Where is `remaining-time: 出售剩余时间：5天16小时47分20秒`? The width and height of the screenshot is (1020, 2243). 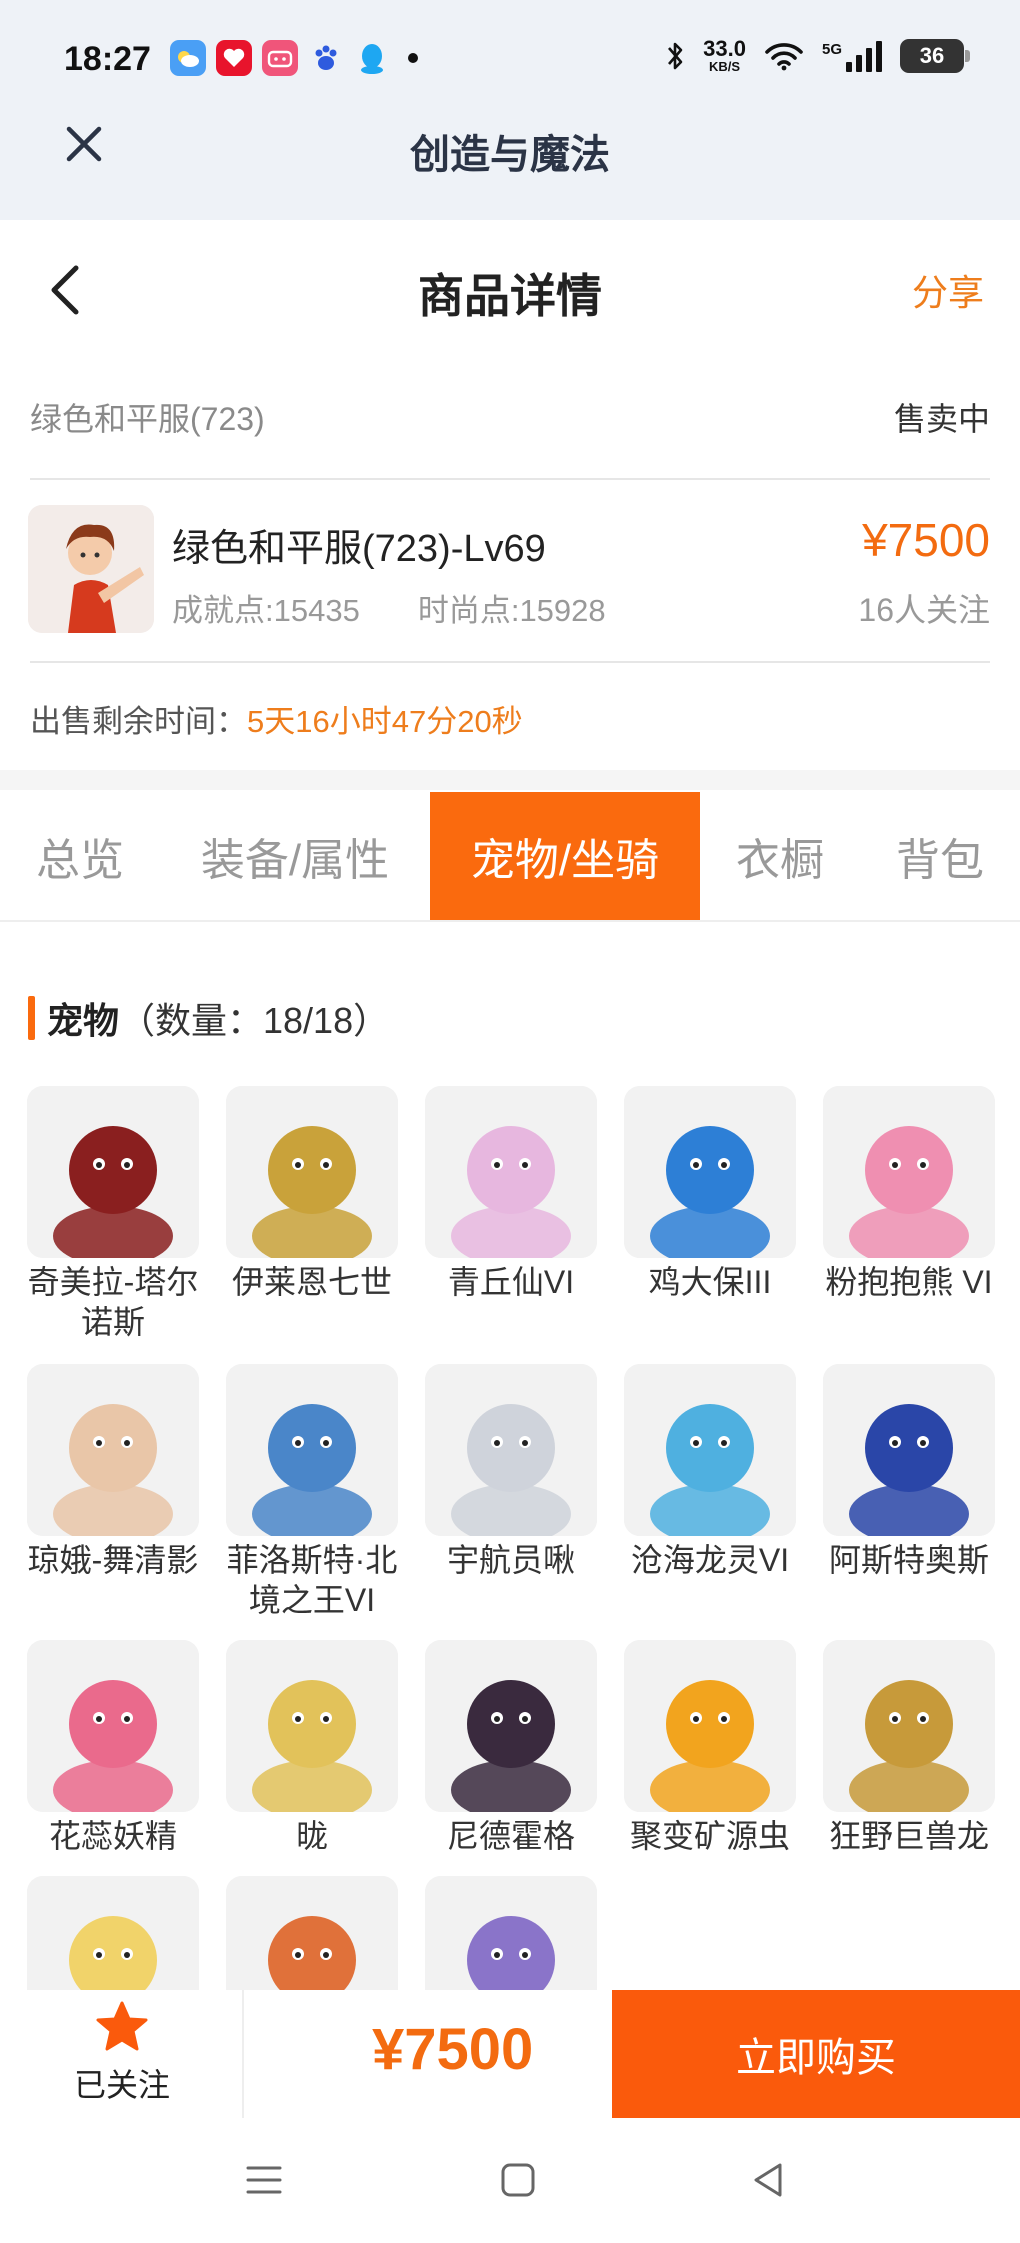 remaining-time: 出售剩余时间：5天16小时47分20秒 is located at coordinates (276, 718).